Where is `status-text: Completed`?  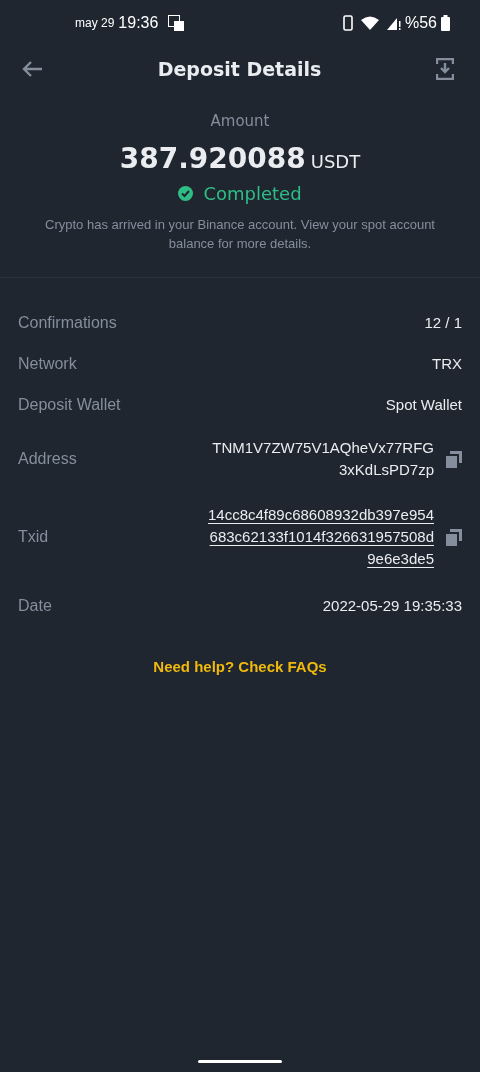
status-text: Completed is located at coordinates (252, 193).